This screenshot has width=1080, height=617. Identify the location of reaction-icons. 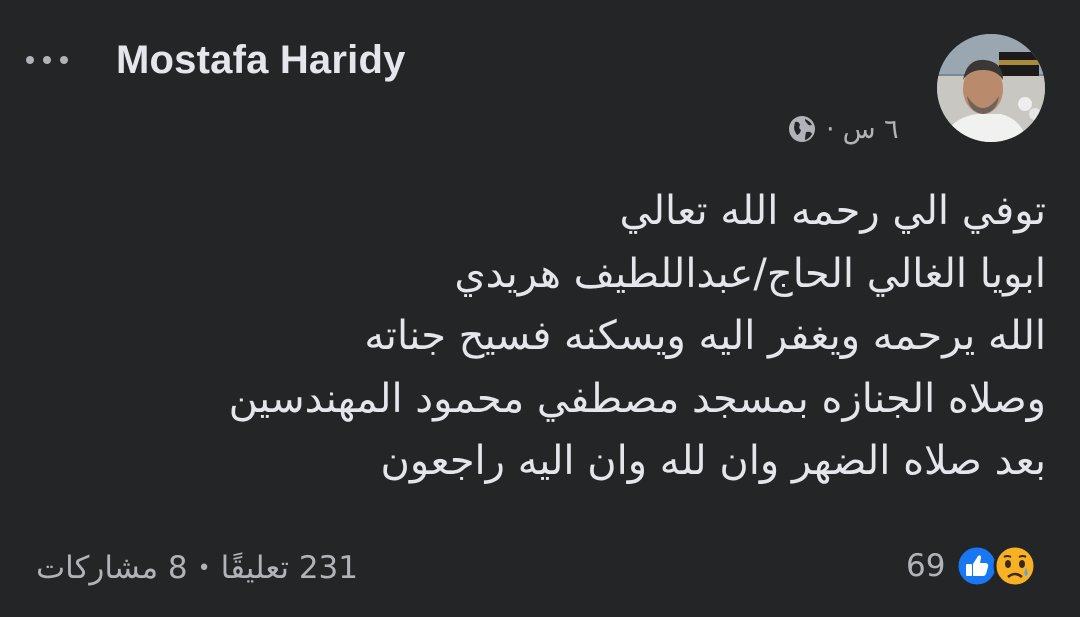
(996, 566).